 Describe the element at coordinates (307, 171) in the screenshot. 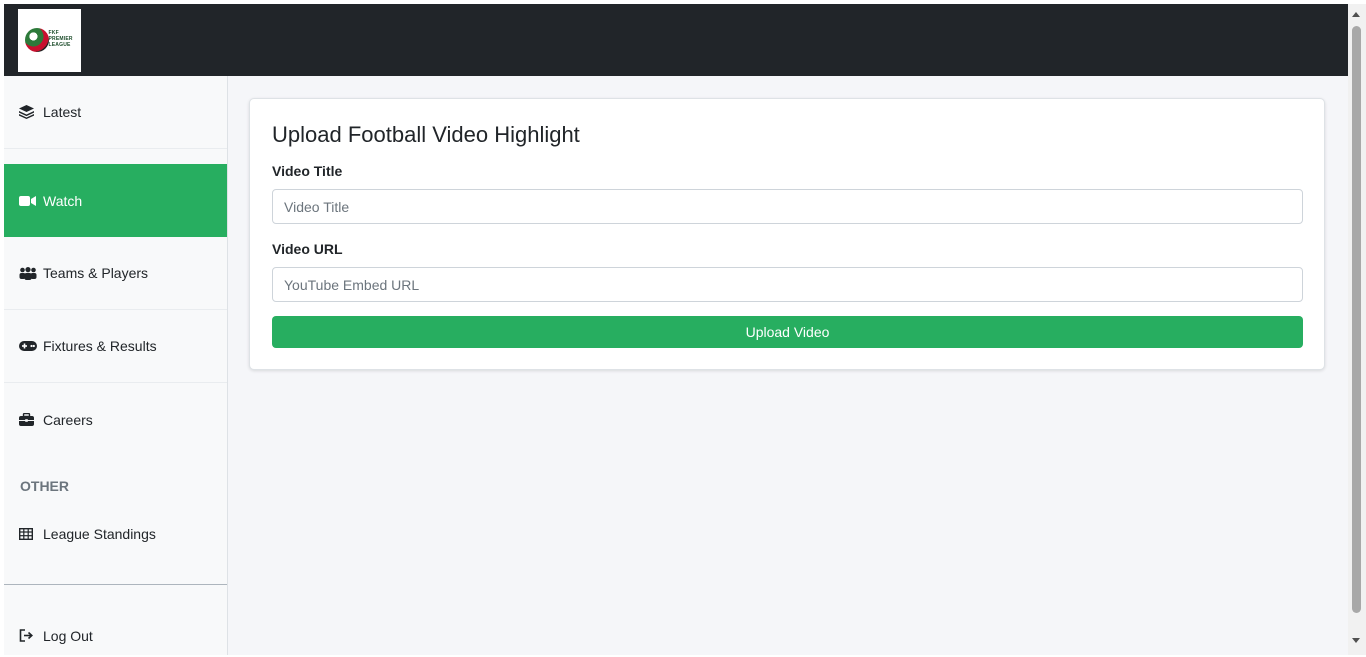

I see `video-title-label: Video Title` at that location.